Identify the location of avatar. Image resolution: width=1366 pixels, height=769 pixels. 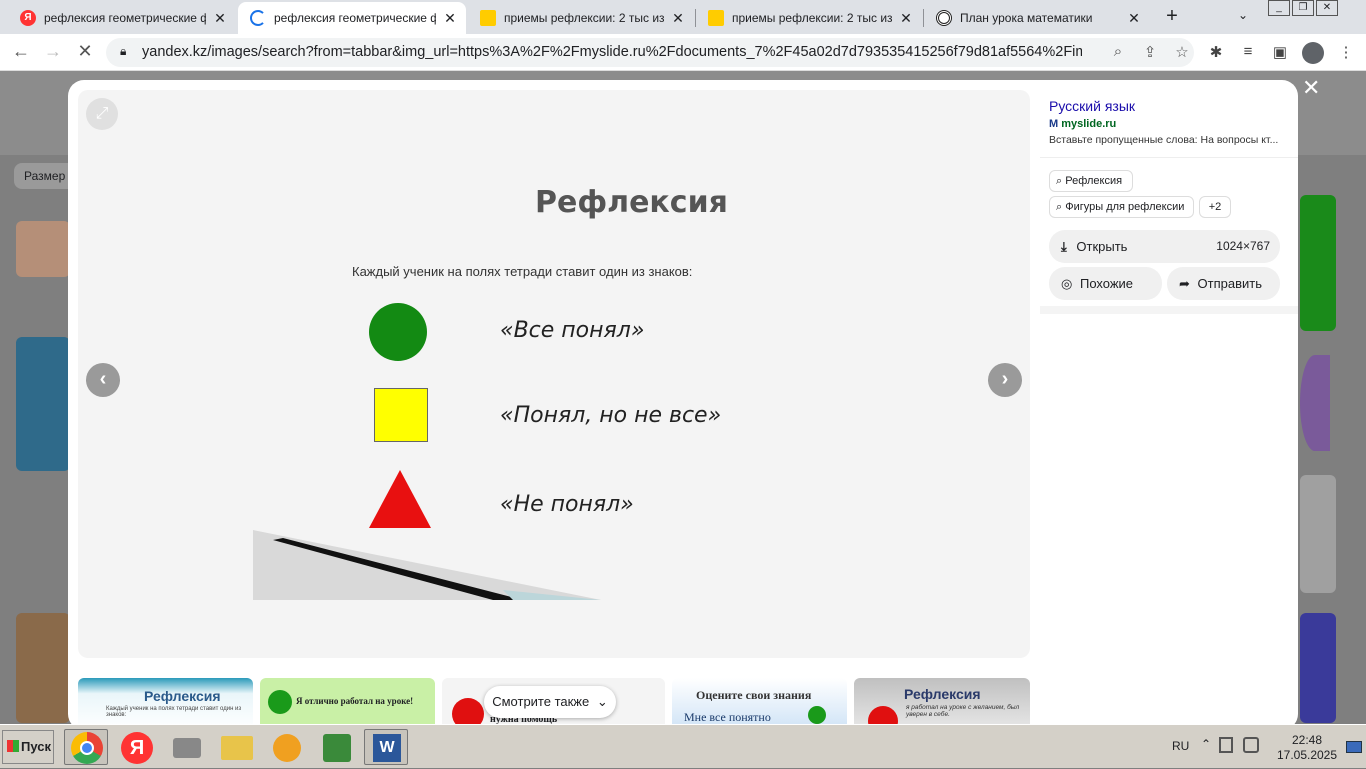
(1313, 53).